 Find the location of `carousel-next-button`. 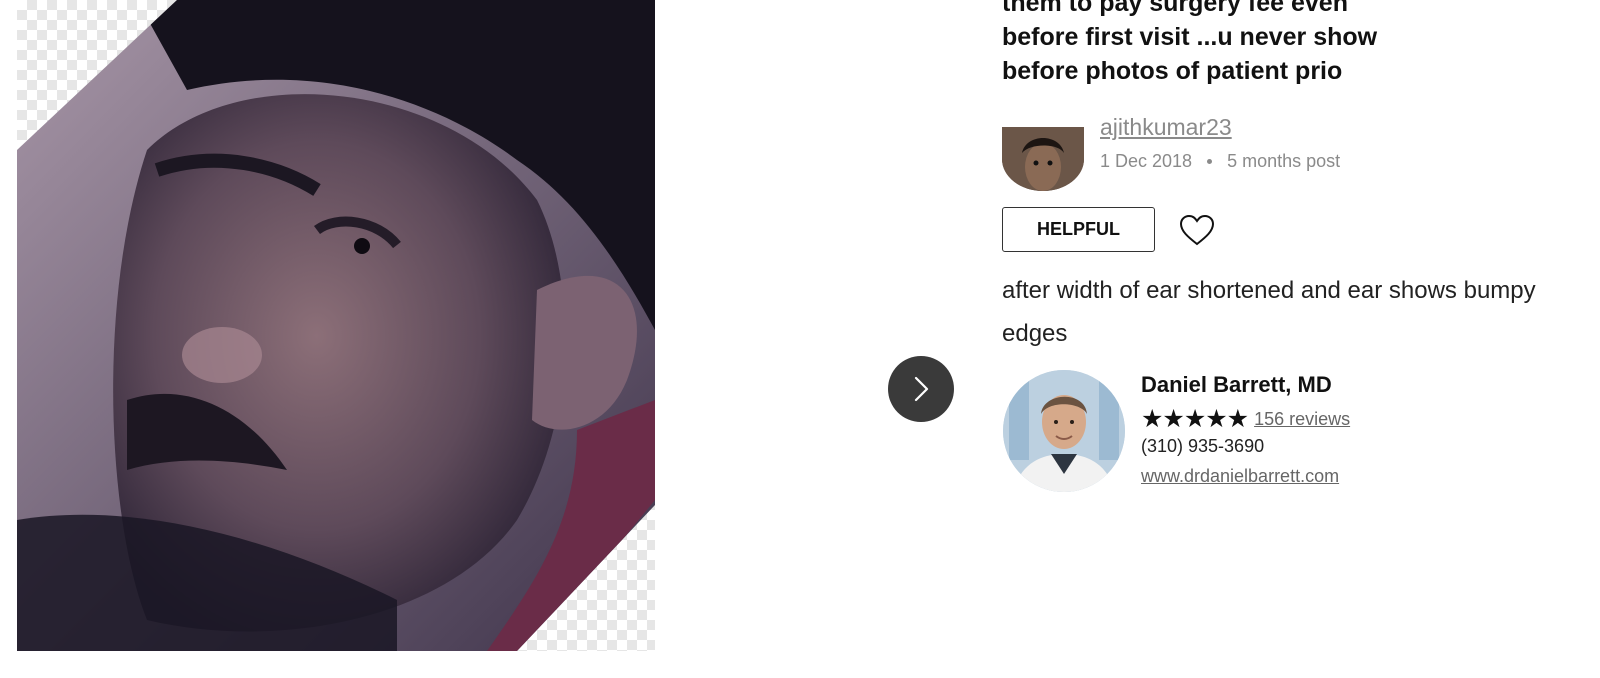

carousel-next-button is located at coordinates (921, 389).